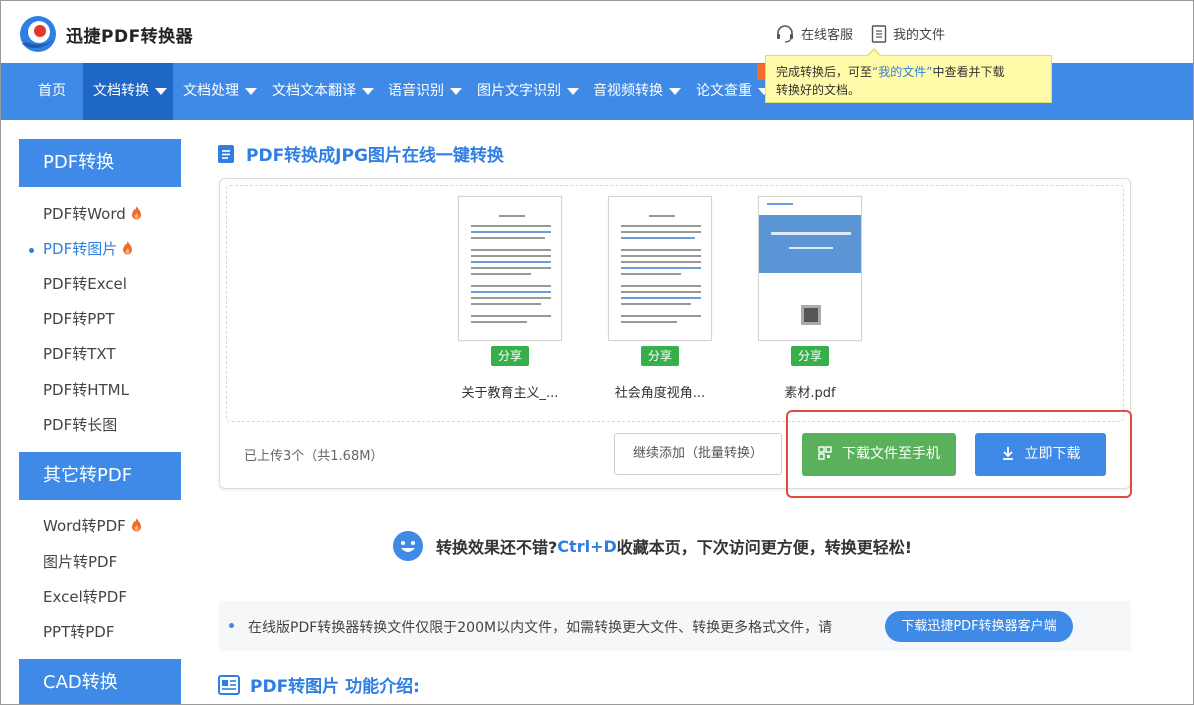 The width and height of the screenshot is (1194, 705). Describe the element at coordinates (979, 626) in the screenshot. I see `download-client-button: 下载迅捷PDF转换器客户端` at that location.